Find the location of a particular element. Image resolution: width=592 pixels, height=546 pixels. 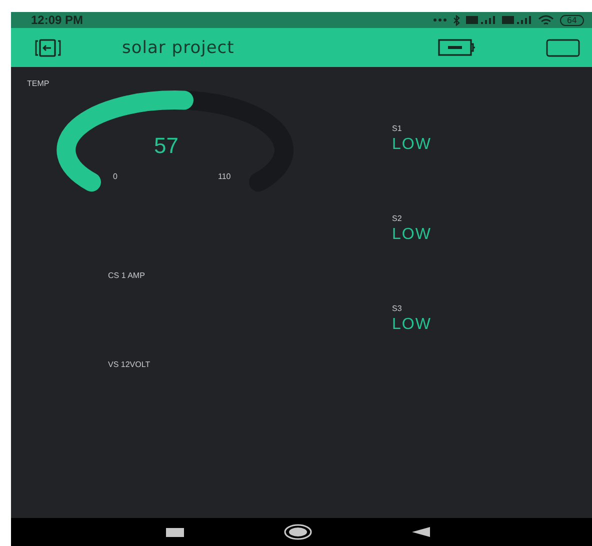

gauge-min: 0 is located at coordinates (115, 176).